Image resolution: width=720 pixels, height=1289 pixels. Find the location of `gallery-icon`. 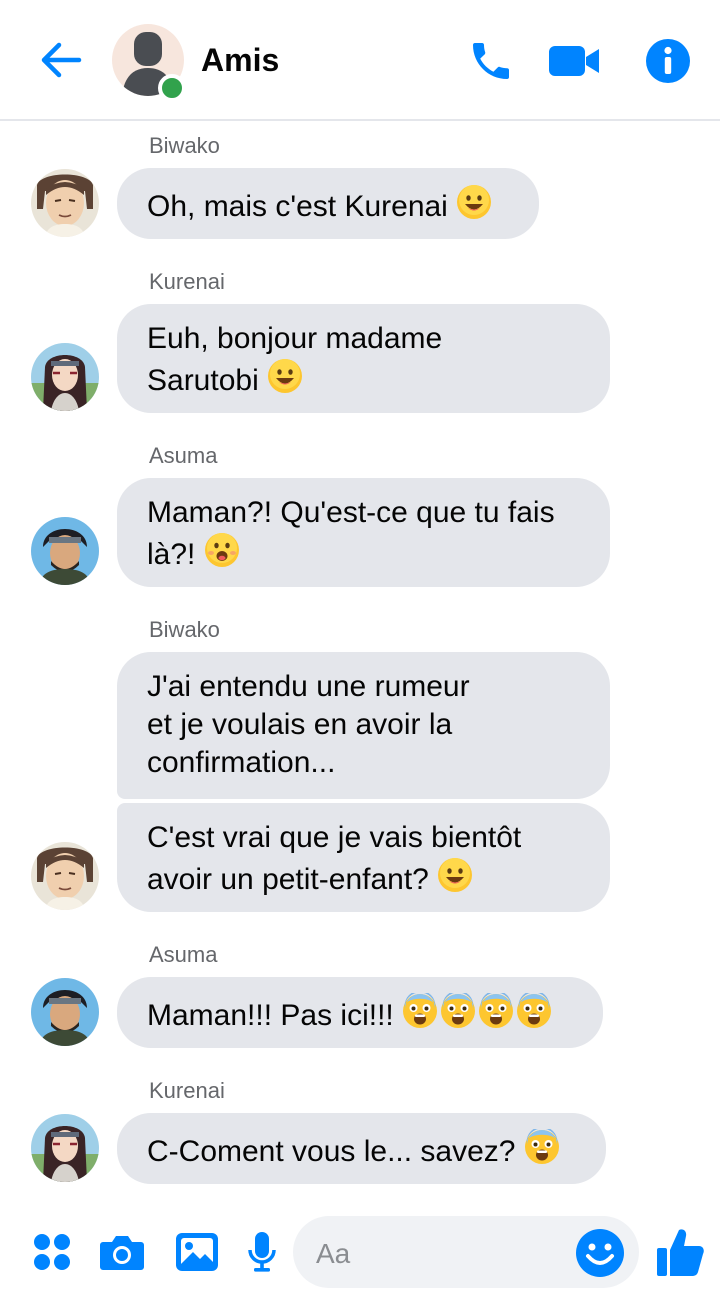

gallery-icon is located at coordinates (197, 1252).